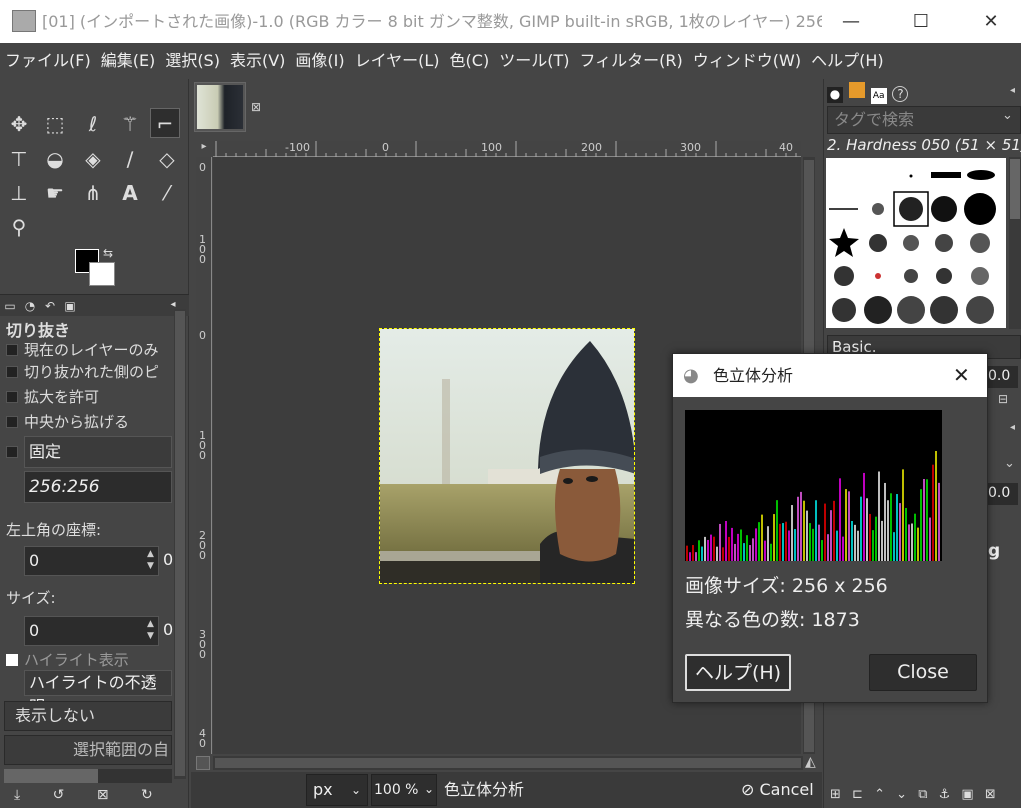 The height and width of the screenshot is (808, 1021). What do you see at coordinates (747, 61) in the screenshot?
I see `menu-windows: ウィンドウ(W)` at bounding box center [747, 61].